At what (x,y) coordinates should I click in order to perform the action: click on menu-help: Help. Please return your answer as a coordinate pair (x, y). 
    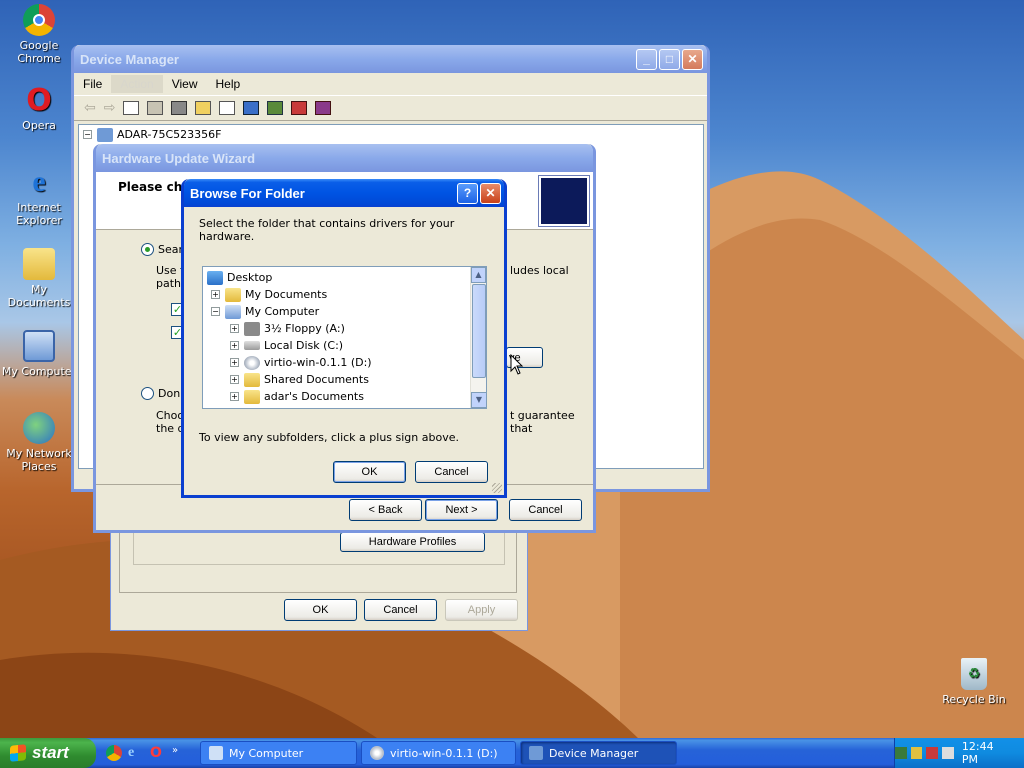
    Looking at the image, I should click on (228, 84).